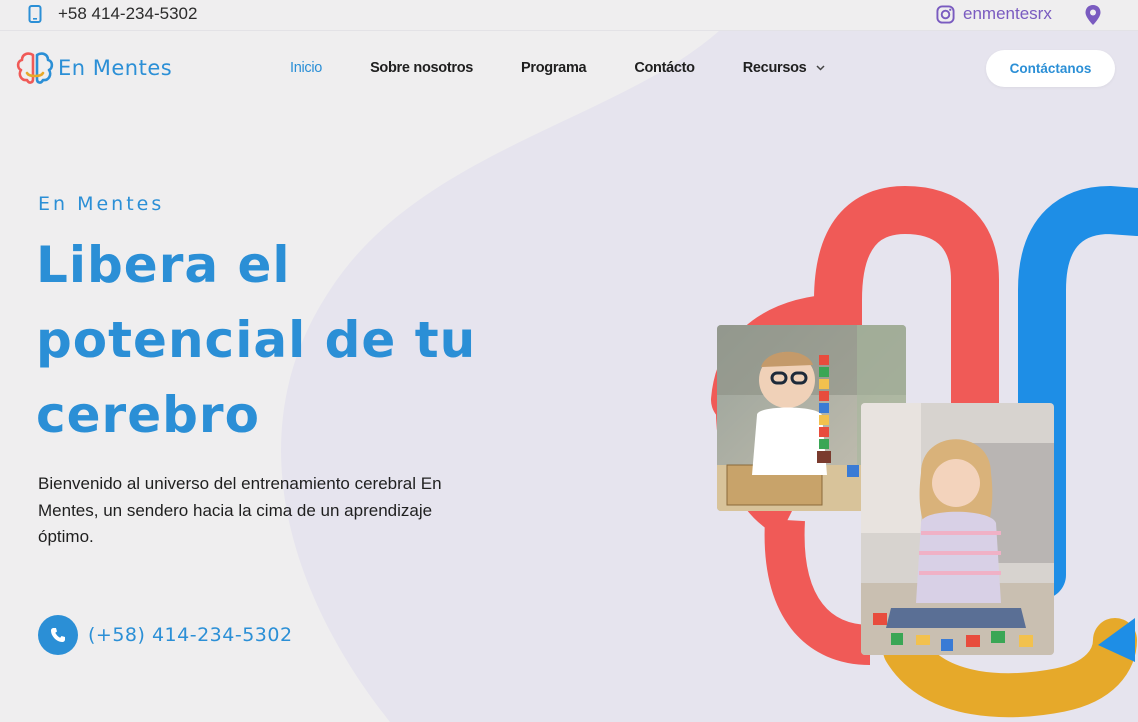 The width and height of the screenshot is (1138, 722). I want to click on nav-item-recursos-label: Recursos, so click(774, 68).